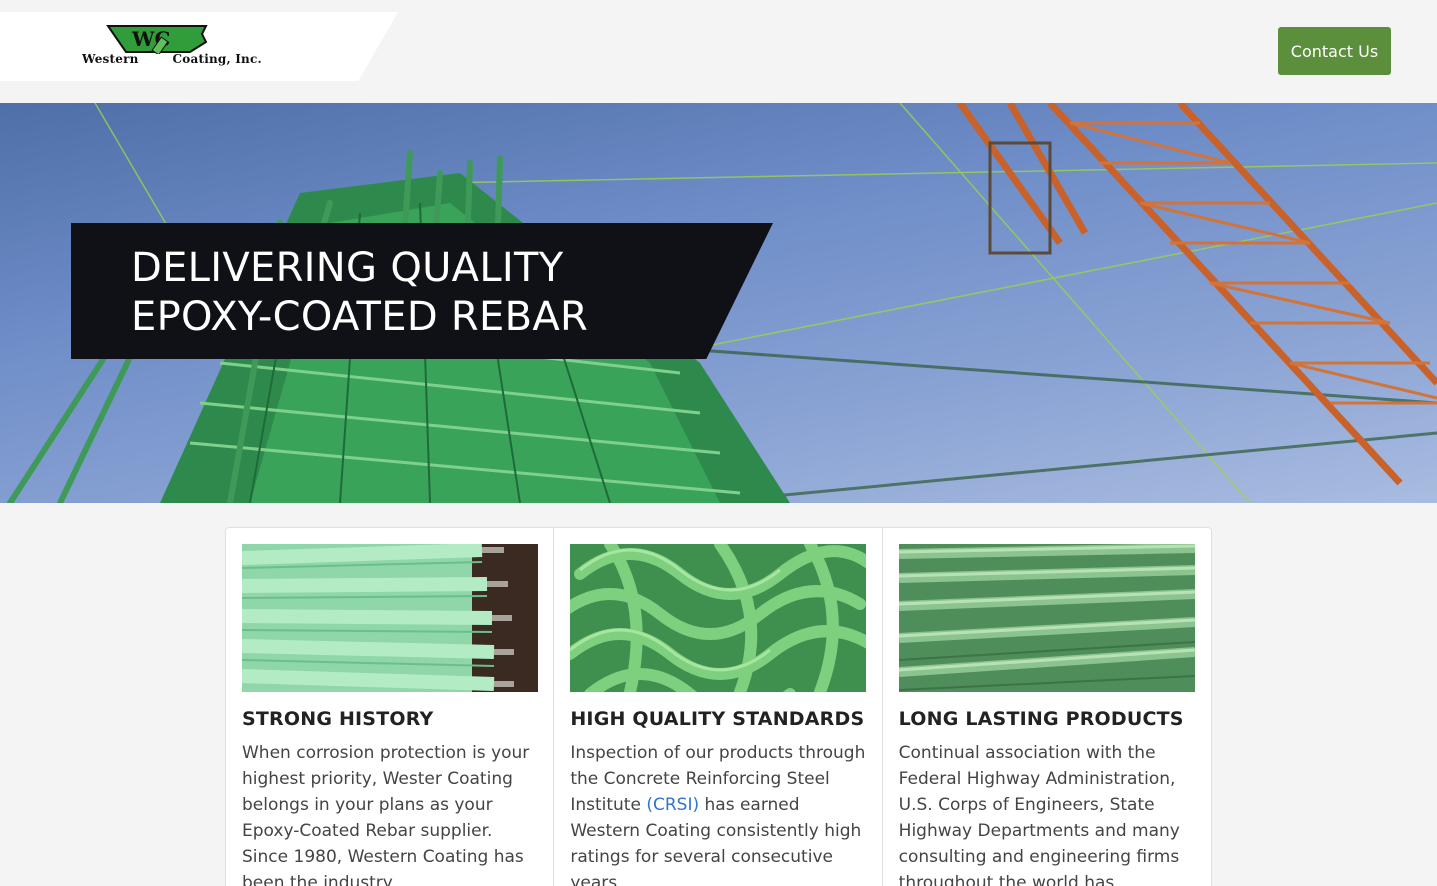  What do you see at coordinates (1334, 51) in the screenshot?
I see `contact-us-button: Contact Us` at bounding box center [1334, 51].